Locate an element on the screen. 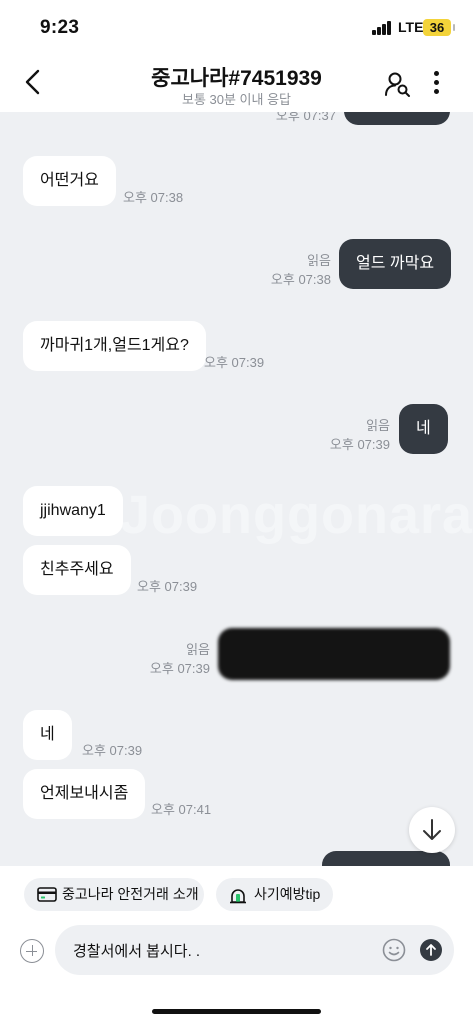 Image resolution: width=473 pixels, height=1024 pixels. scroll-to-bottom-button is located at coordinates (432, 830).